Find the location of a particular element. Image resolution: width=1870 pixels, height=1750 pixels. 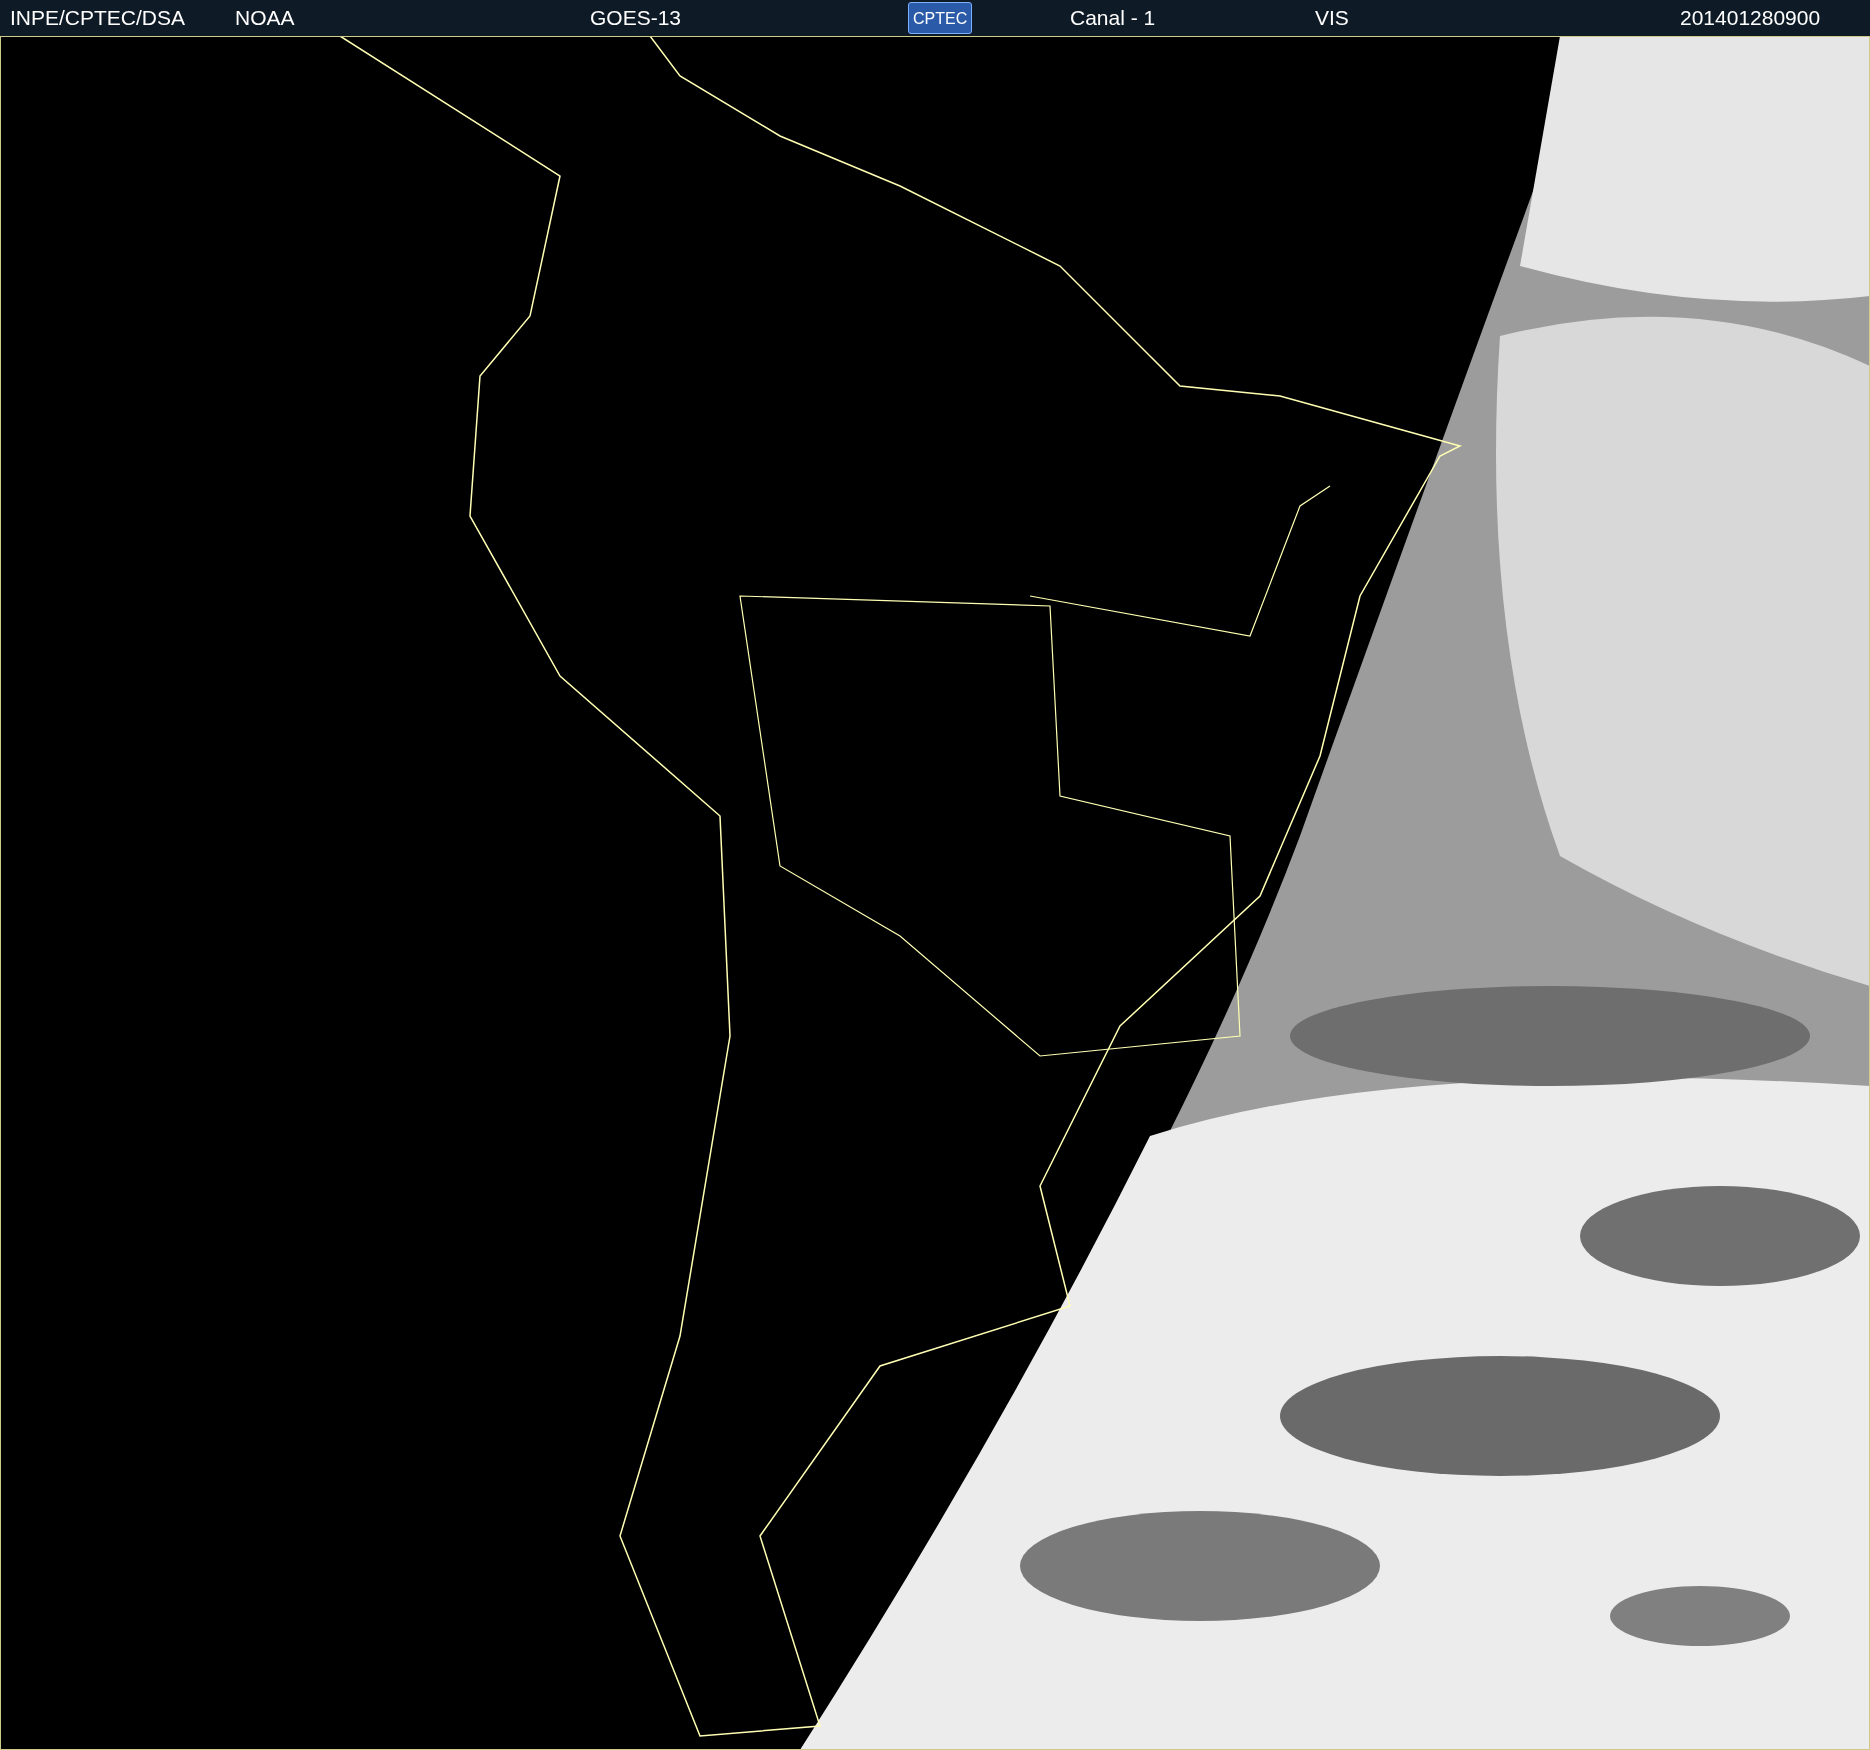

header-label: GOES-13 is located at coordinates (636, 18).